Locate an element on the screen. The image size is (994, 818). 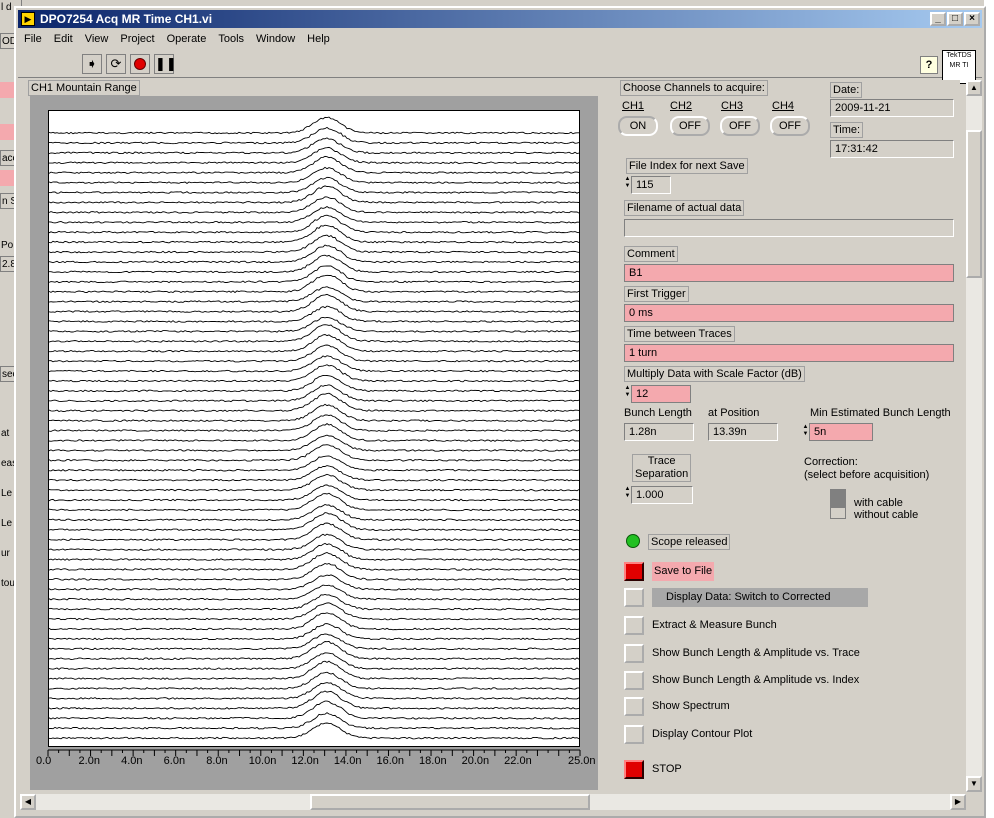
file-index-spinner: ▲ ▼ is located at coordinates (627, 184).